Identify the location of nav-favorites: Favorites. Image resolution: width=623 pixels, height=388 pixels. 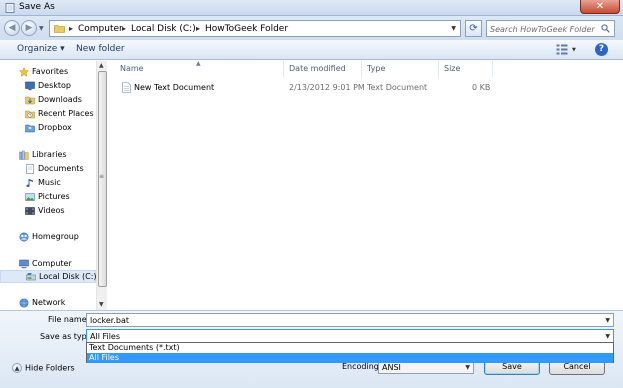
(48, 72).